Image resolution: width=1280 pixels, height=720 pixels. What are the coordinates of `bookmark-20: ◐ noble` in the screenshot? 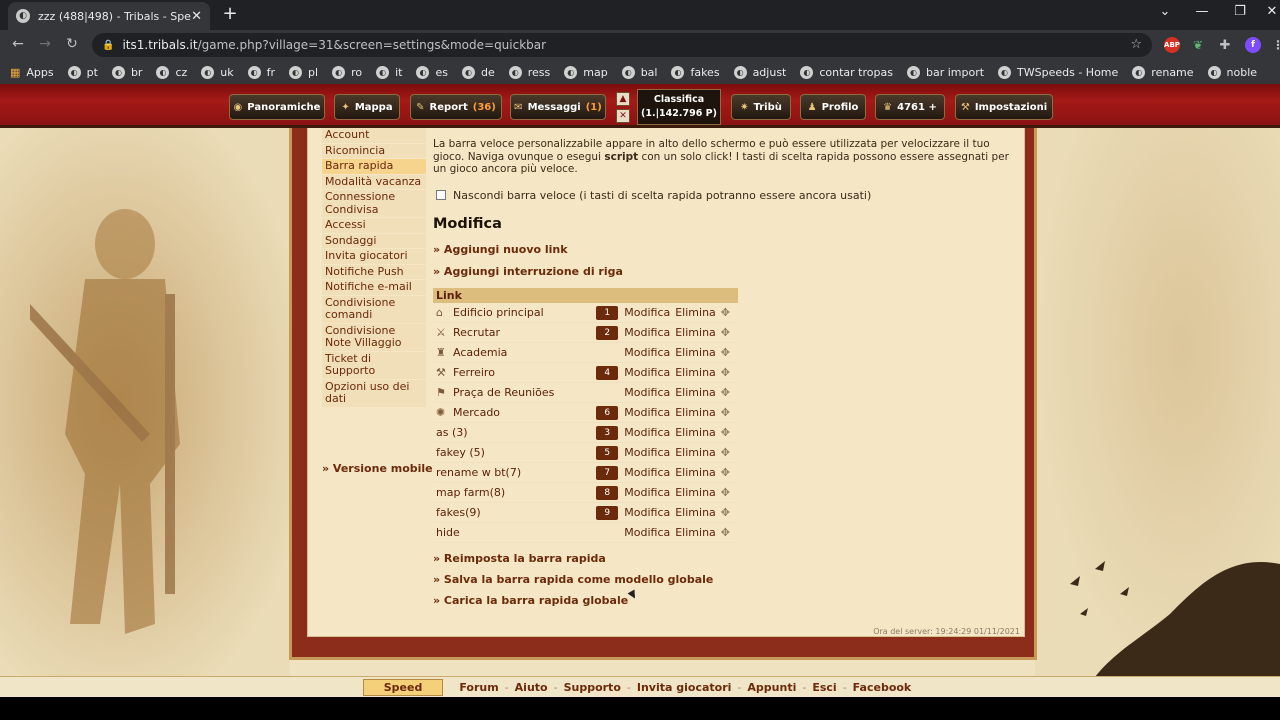 It's located at (1232, 72).